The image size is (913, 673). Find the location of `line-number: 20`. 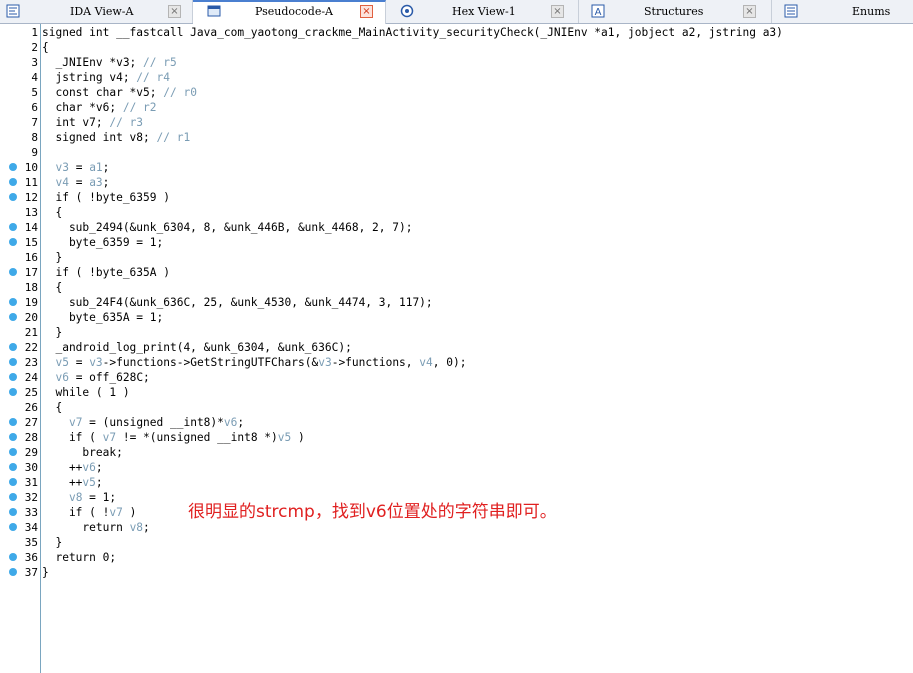

line-number: 20 is located at coordinates (31, 317).